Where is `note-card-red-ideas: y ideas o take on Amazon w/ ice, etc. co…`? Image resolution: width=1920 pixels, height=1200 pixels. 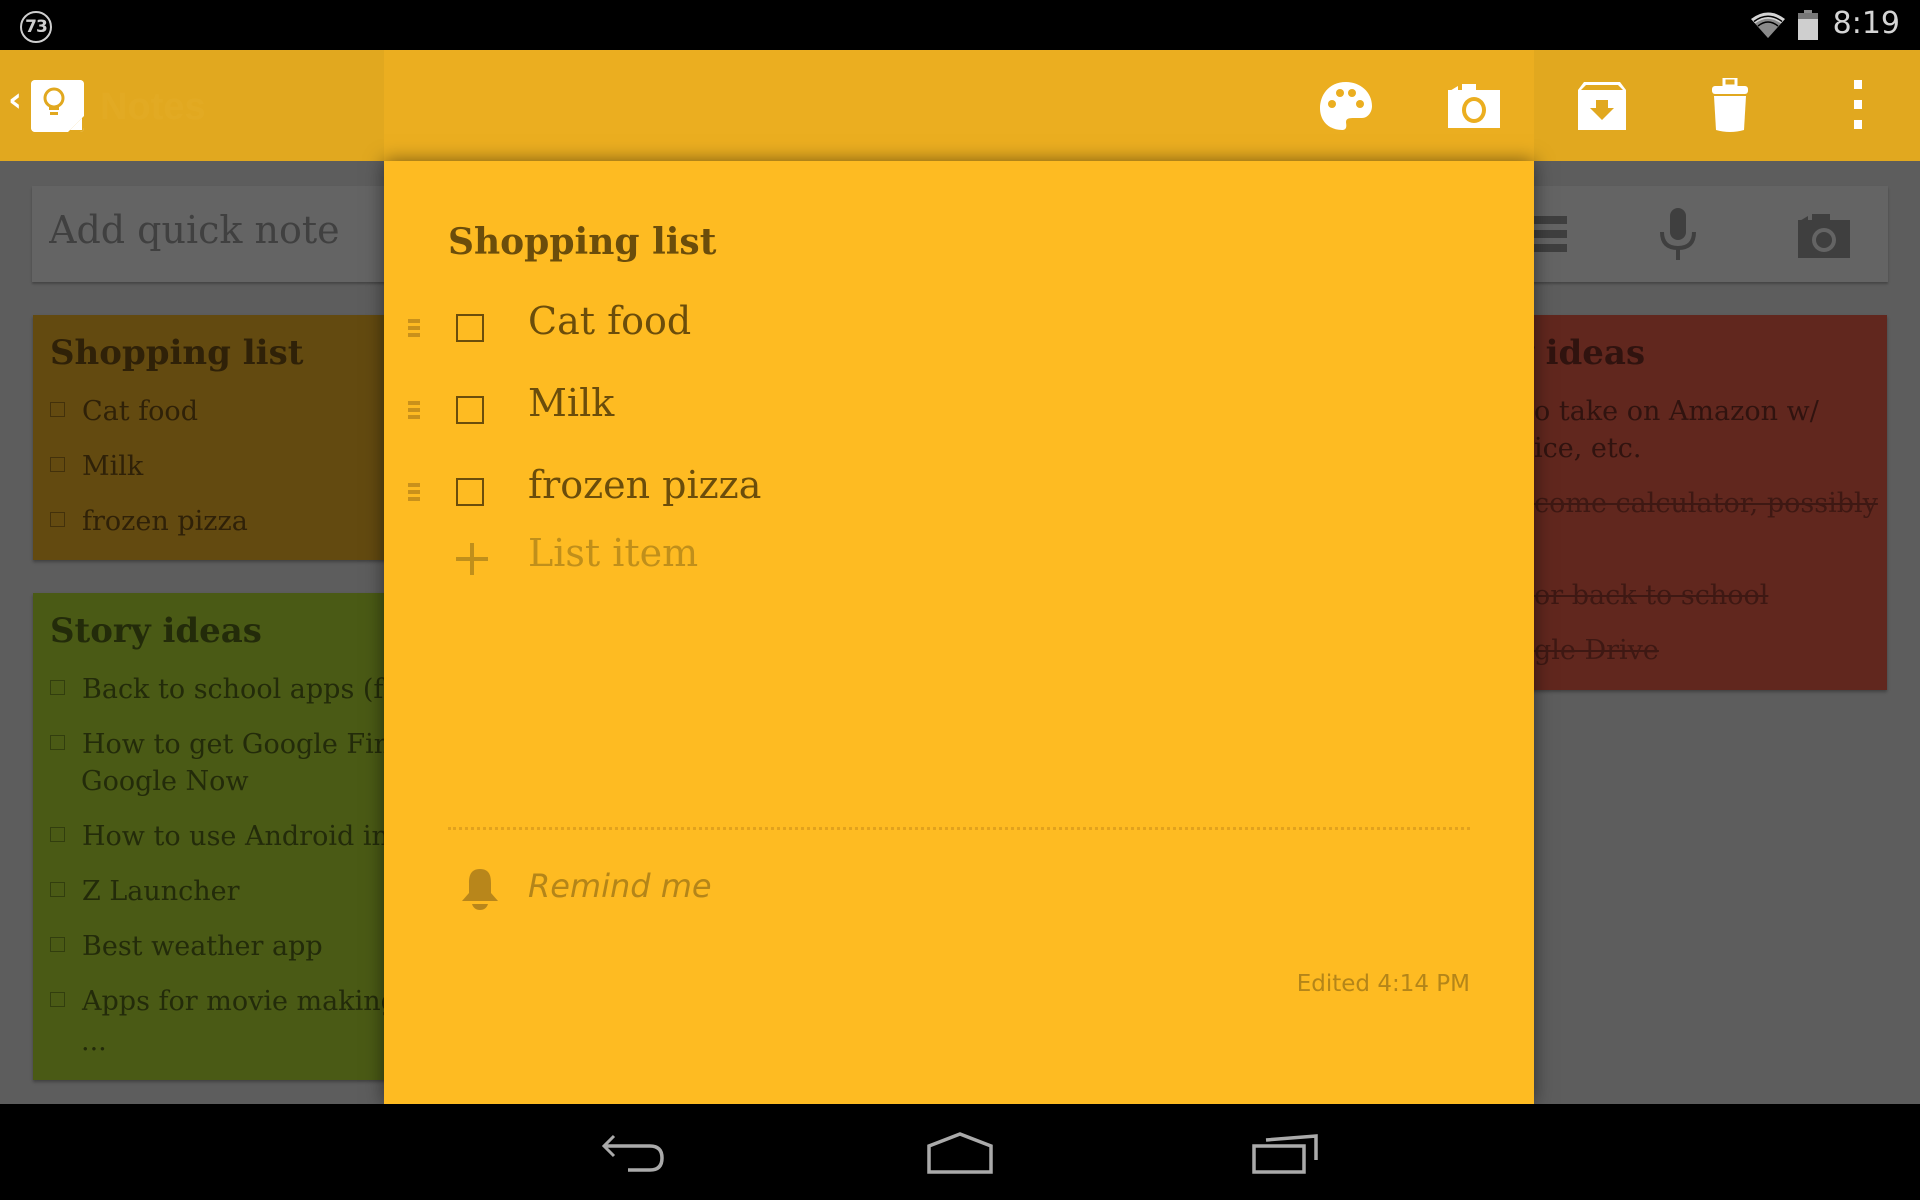 note-card-red-ideas: y ideas o take on Amazon w/ ice, etc. co… is located at coordinates (1683, 502).